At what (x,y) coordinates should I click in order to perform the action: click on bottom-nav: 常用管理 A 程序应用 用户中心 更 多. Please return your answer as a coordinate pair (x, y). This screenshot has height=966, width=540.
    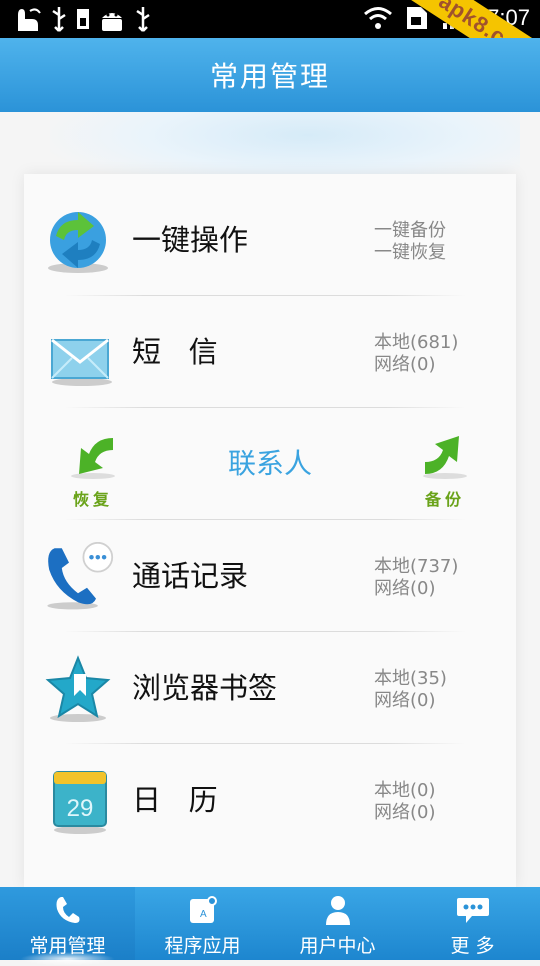
    Looking at the image, I should click on (270, 926).